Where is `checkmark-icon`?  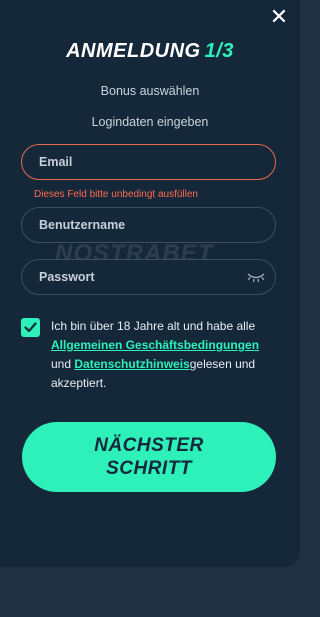 checkmark-icon is located at coordinates (30, 327).